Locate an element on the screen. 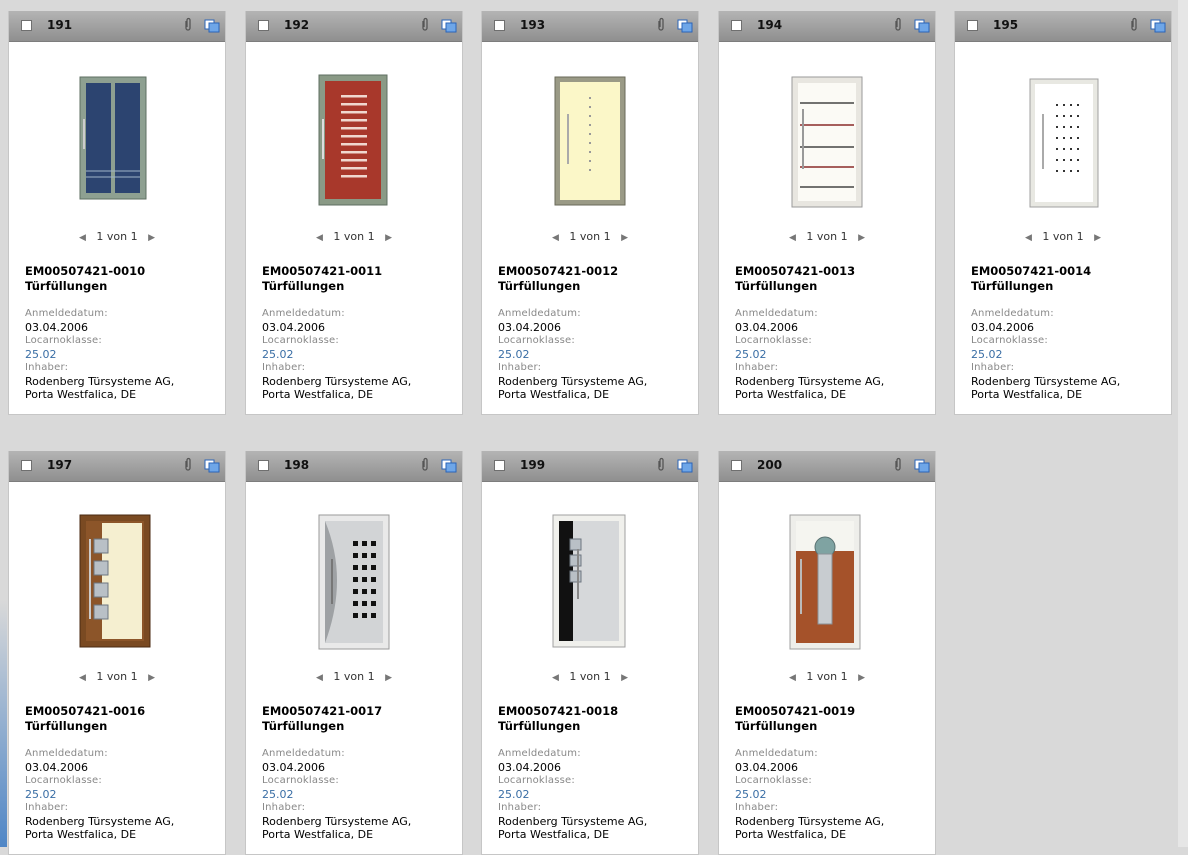 This screenshot has width=1188, height=855. design-image-door-wood-squares is located at coordinates (117, 578).